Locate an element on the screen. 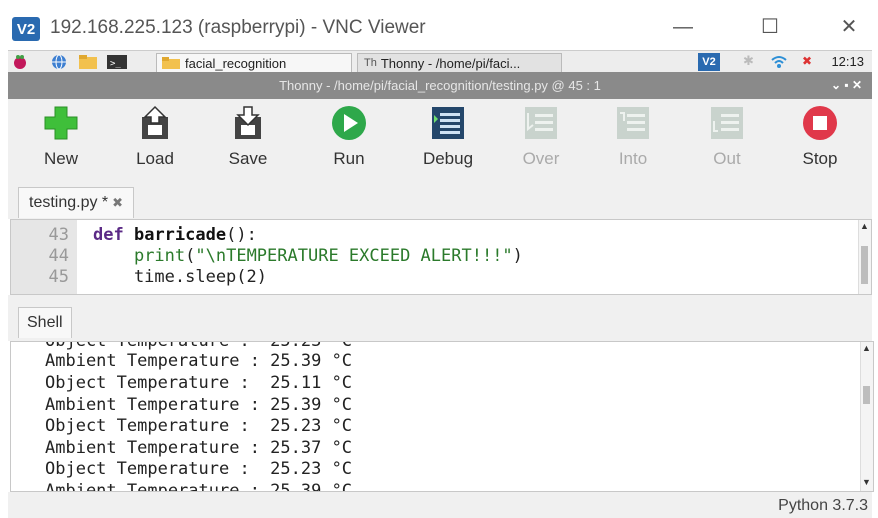 Image resolution: width=878 pixels, height=518 pixels. function-name: barricade is located at coordinates (180, 235).